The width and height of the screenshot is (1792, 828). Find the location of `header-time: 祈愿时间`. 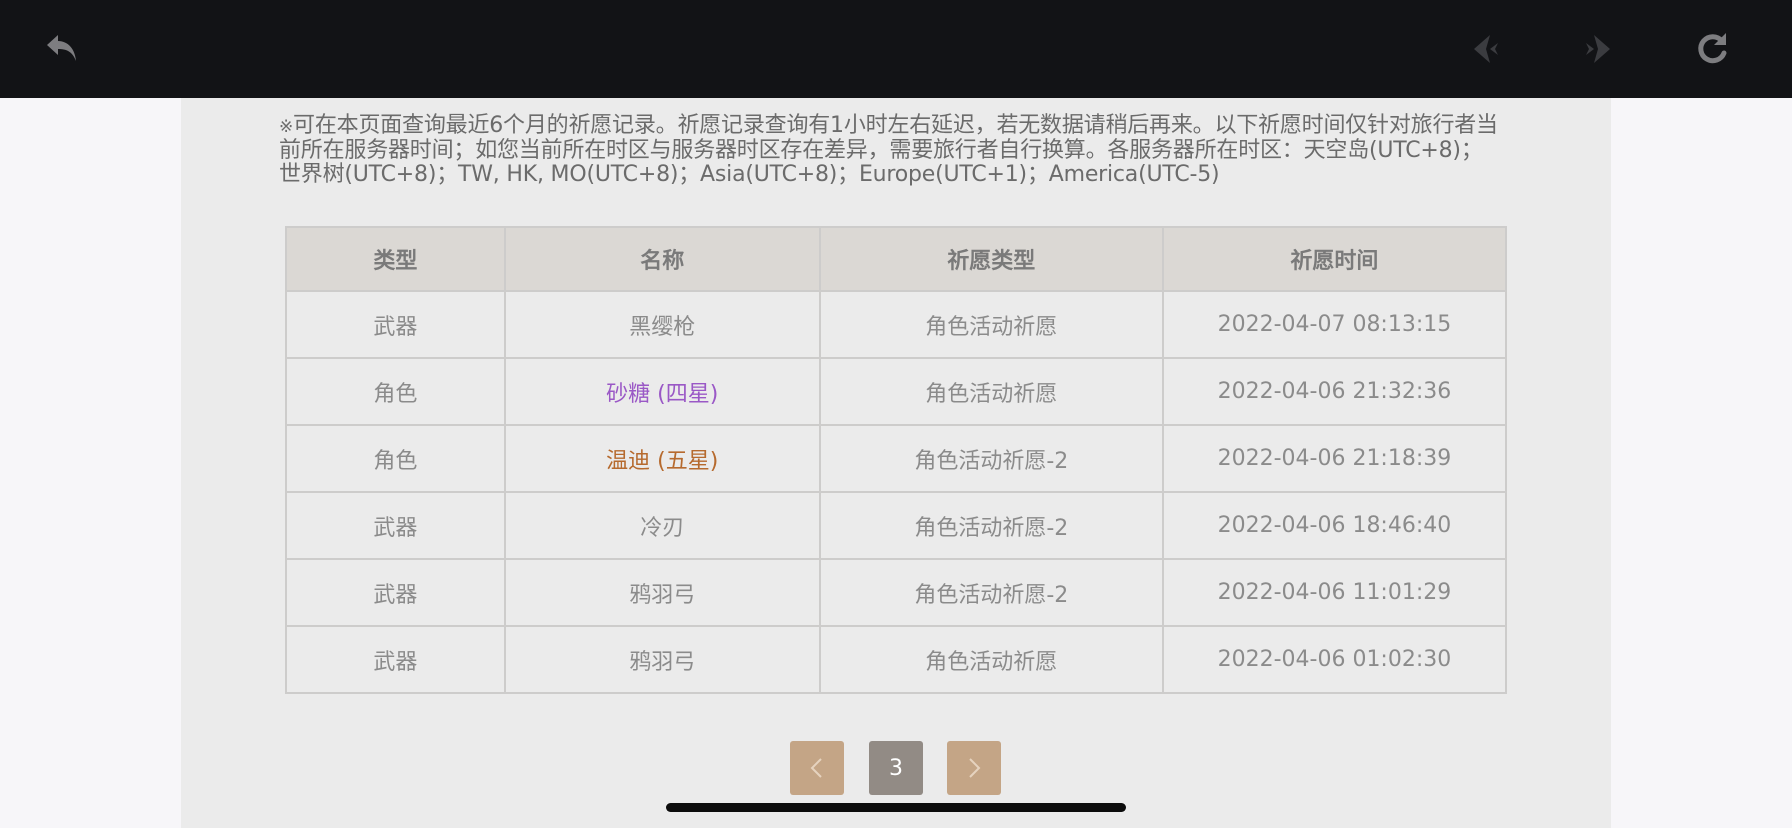

header-time: 祈愿时间 is located at coordinates (1334, 259).